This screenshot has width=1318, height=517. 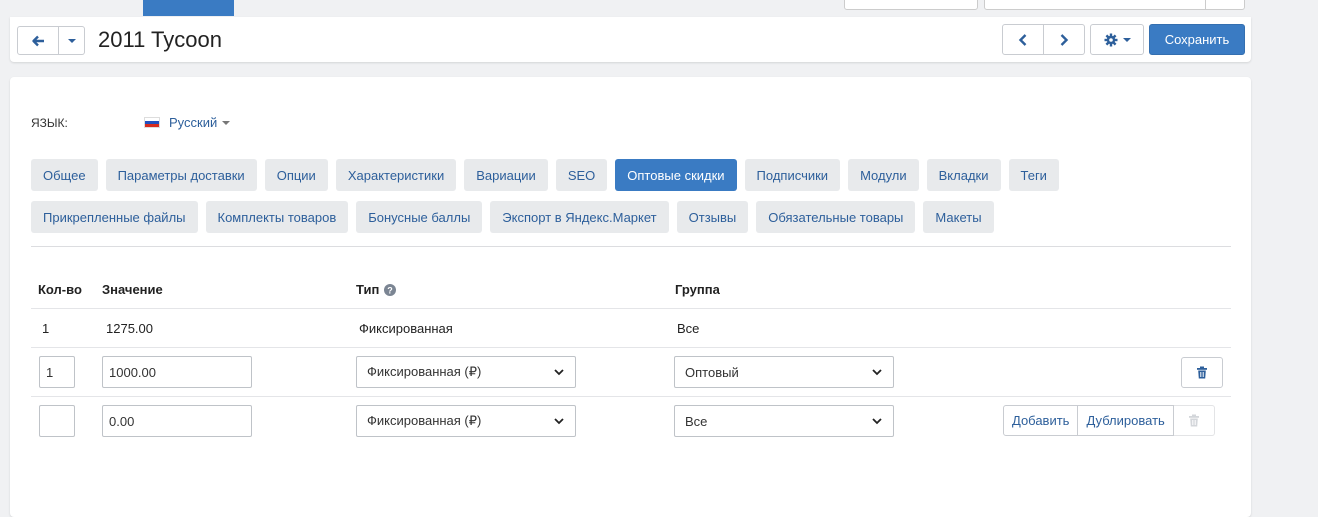 I want to click on row-actions: Добавить Дублировать, so click(x=1109, y=420).